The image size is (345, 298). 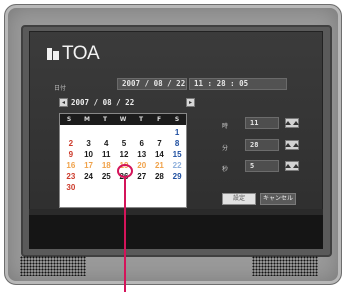 I want to click on calendar-day: 23, so click(x=71, y=176).